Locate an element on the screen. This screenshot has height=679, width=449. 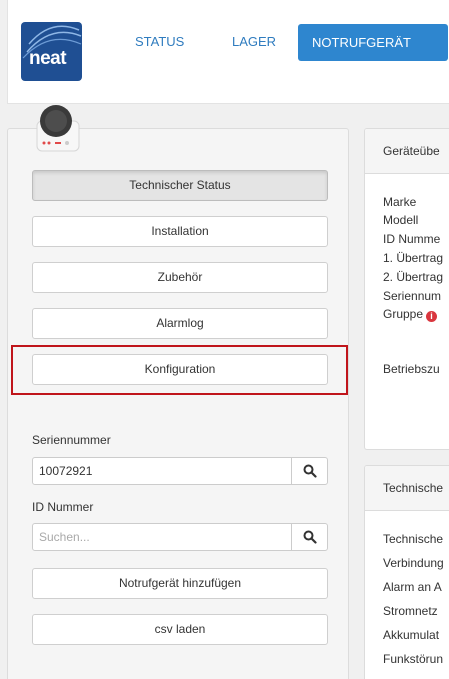
menu-alarmlog: Alarmlog is located at coordinates (180, 323).